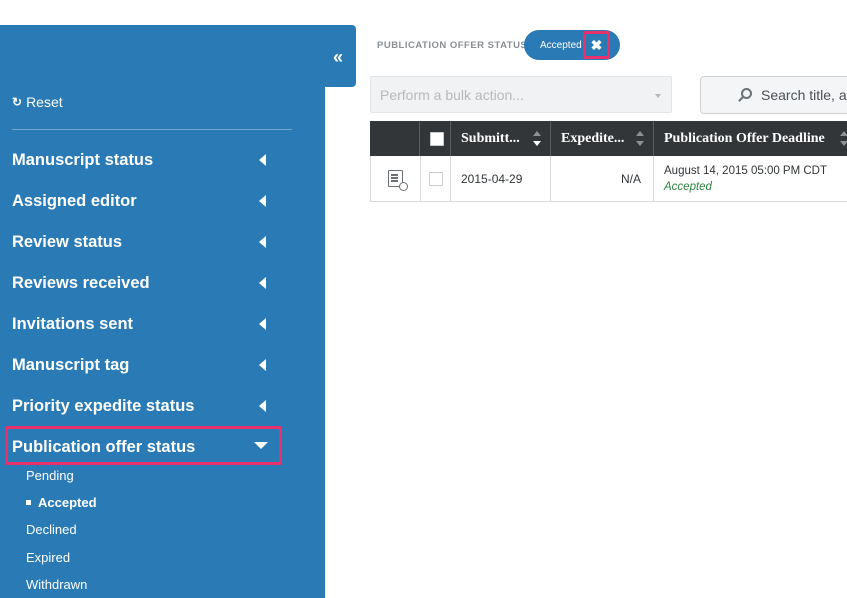 The width and height of the screenshot is (847, 598). I want to click on select-all-checkbox, so click(437, 138).